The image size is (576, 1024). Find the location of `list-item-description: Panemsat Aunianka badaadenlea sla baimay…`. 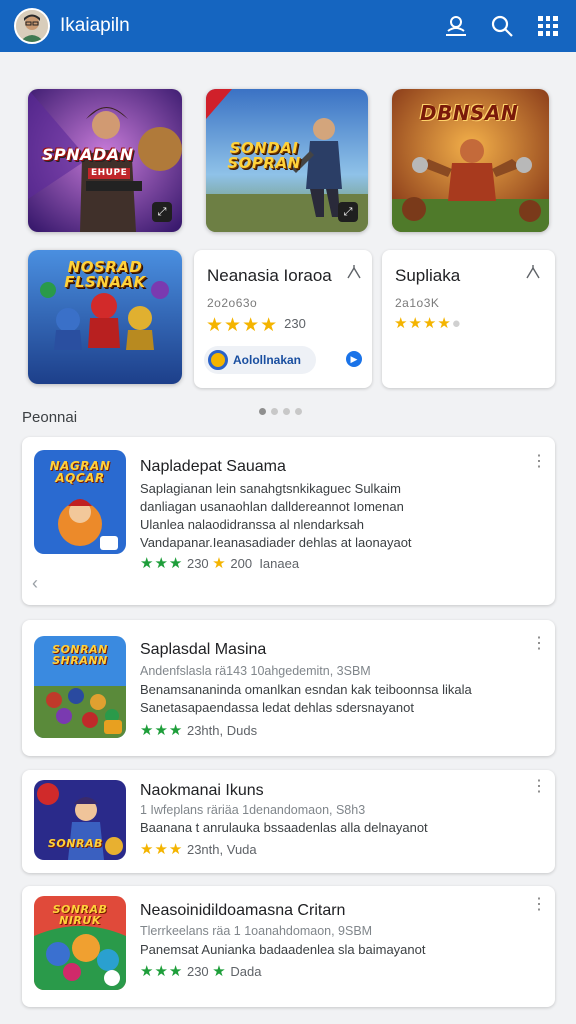

list-item-description: Panemsat Aunianka badaadenlea sla baimay… is located at coordinates (283, 949).